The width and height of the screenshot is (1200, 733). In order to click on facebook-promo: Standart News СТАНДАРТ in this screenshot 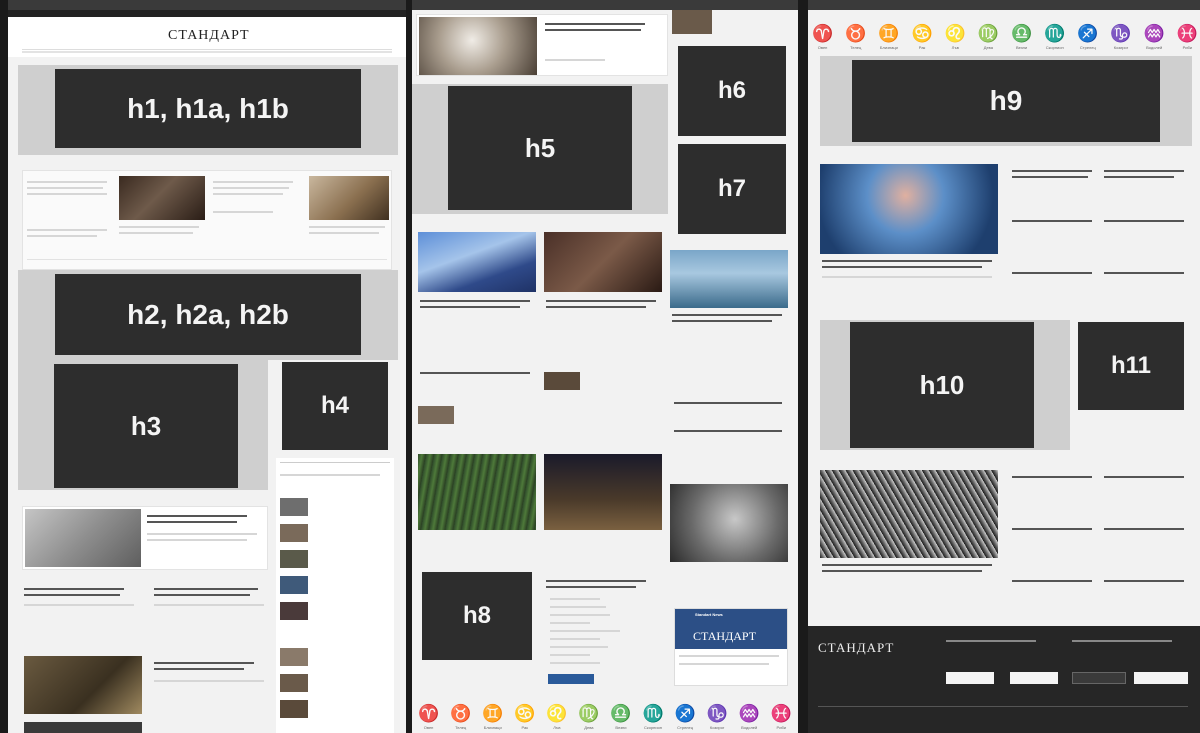, I will do `click(731, 647)`.